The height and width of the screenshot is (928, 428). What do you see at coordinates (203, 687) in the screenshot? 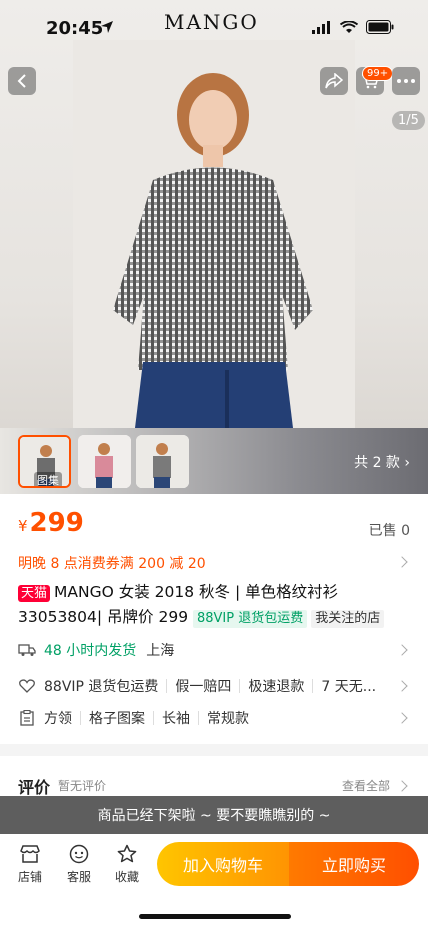
I see `service-item: 假一赔四` at bounding box center [203, 687].